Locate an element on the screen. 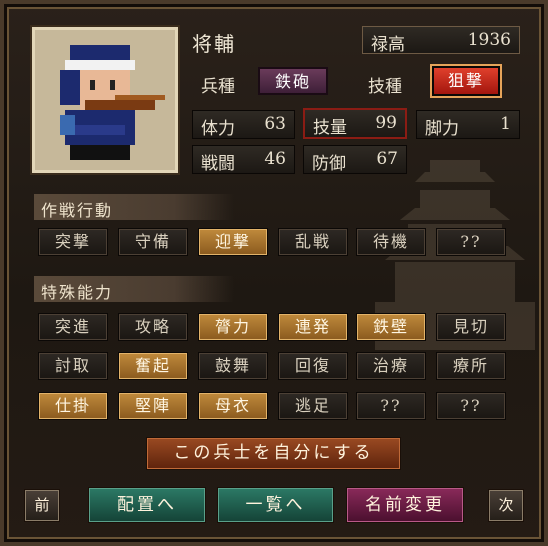 This screenshot has height=546, width=548. abilities-header: 特殊能力 is located at coordinates (134, 289).